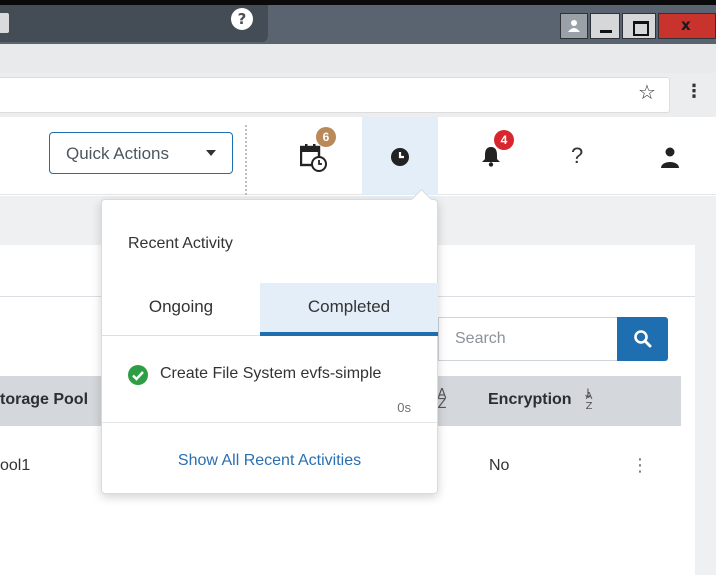 This screenshot has width=716, height=575. Describe the element at coordinates (640, 465) in the screenshot. I see `row-actions-icon: ⋮` at that location.